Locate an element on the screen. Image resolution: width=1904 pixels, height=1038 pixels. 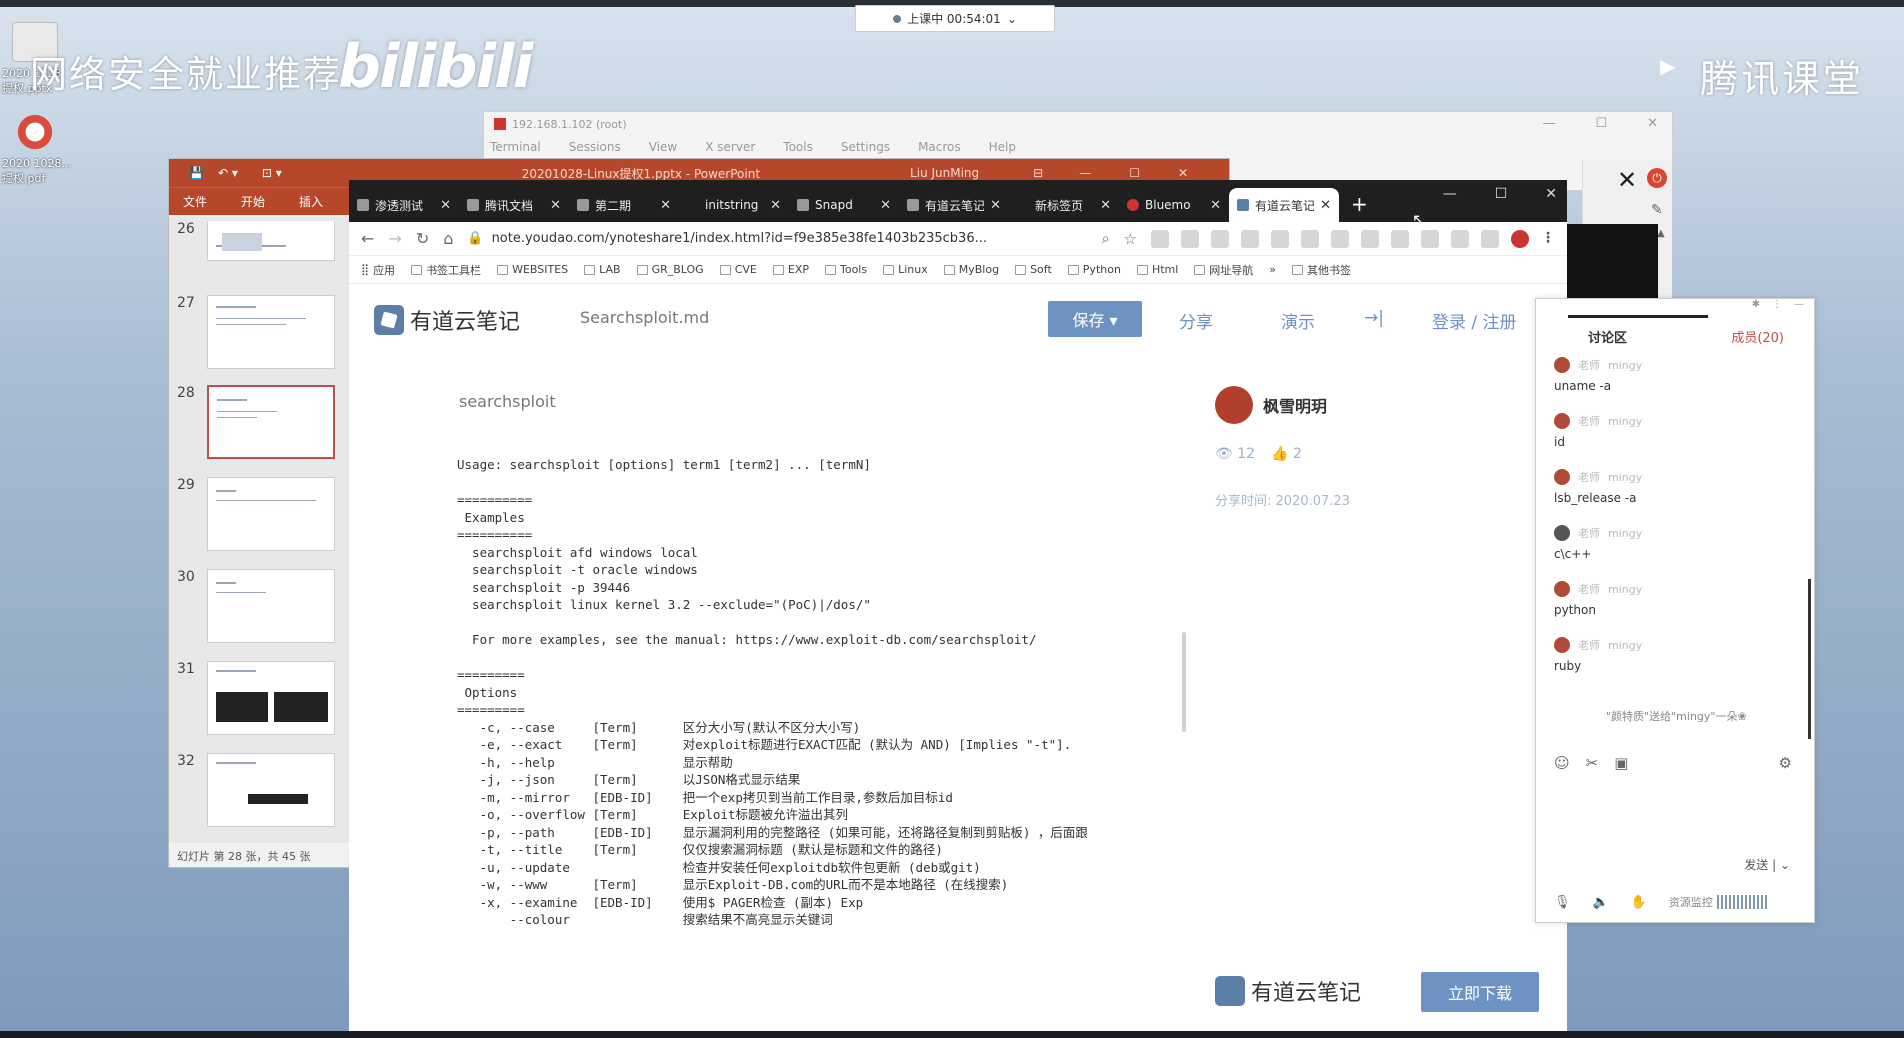
bookmark-item: Soft is located at coordinates (1033, 269).